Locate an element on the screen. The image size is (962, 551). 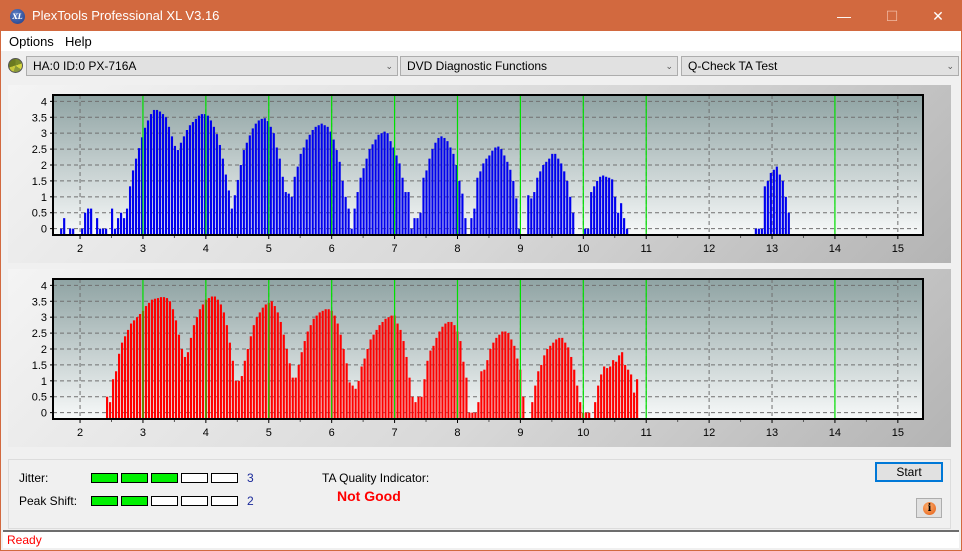
x-tick-label: 2 is located at coordinates (80, 249).